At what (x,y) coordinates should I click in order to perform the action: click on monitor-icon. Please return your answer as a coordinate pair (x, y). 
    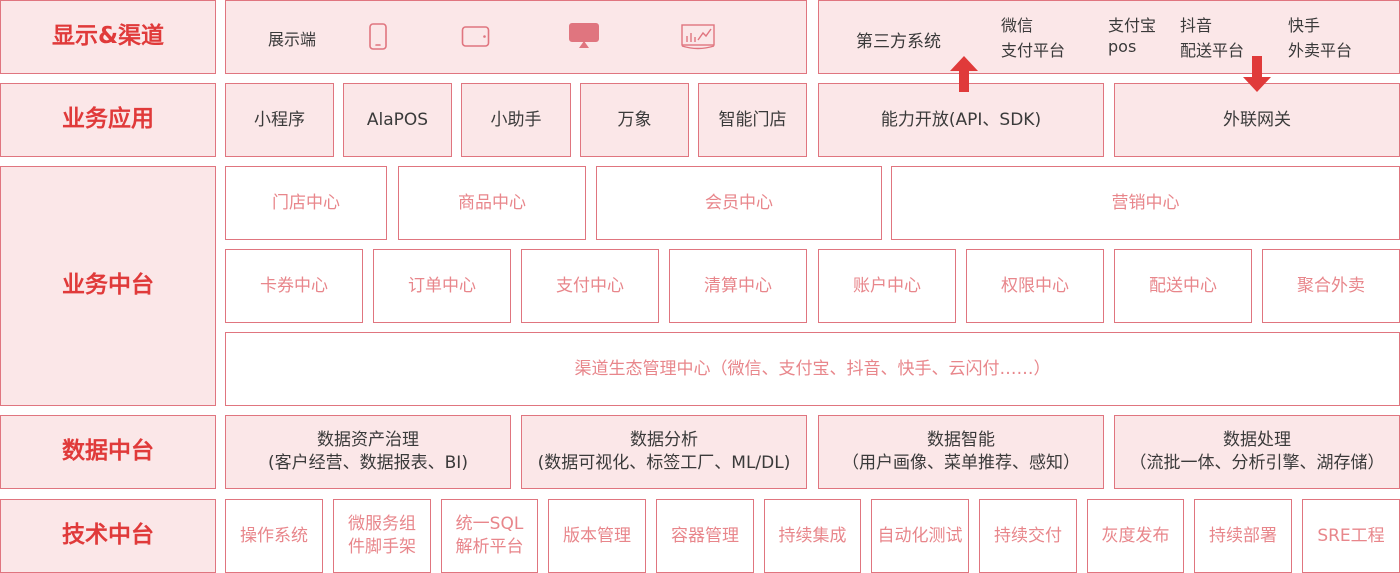
    Looking at the image, I should click on (584, 35).